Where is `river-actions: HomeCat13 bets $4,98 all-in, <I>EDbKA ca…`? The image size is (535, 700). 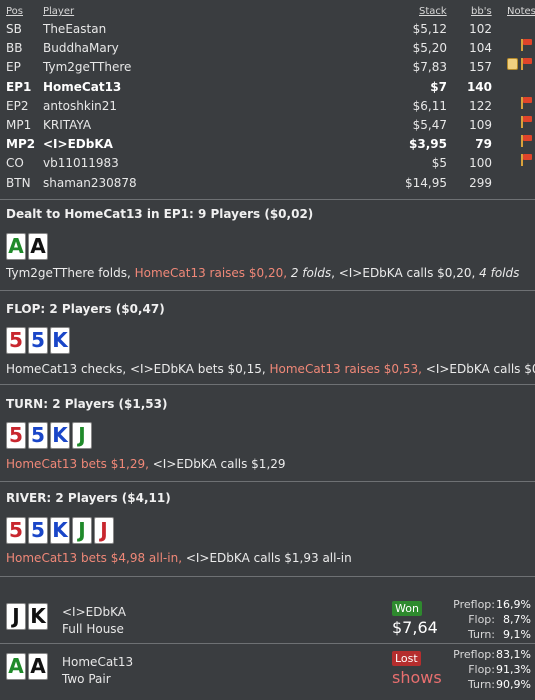
river-actions: HomeCat13 bets $4,98 all-in, <I>EDbKA ca… is located at coordinates (179, 558).